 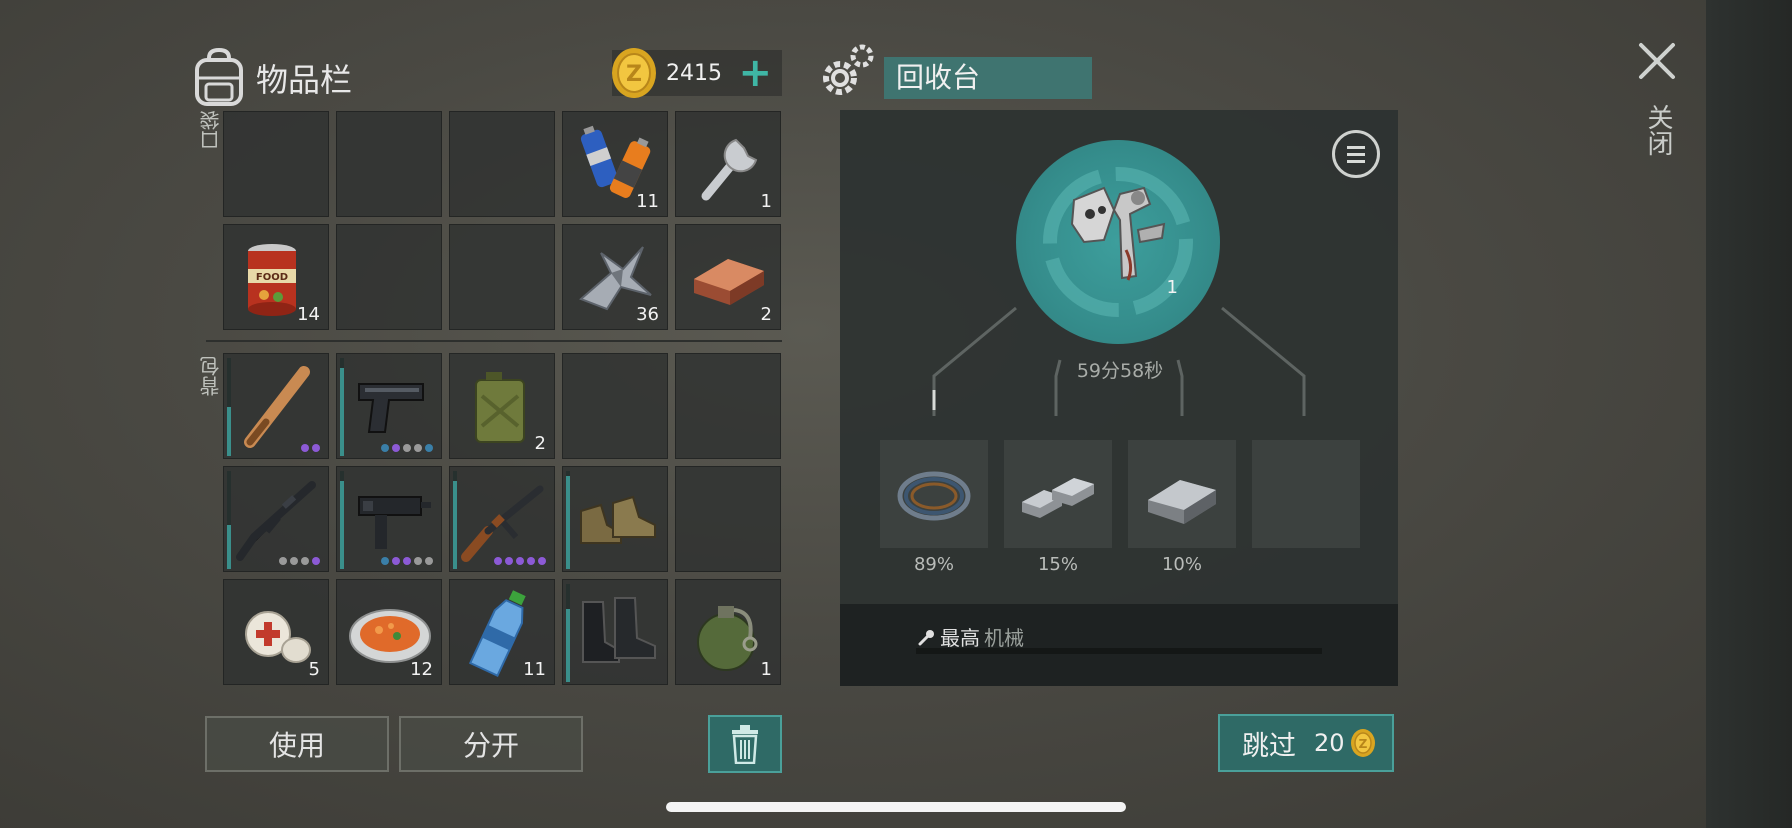 What do you see at coordinates (1119, 651) in the screenshot?
I see `bench-progress-bar` at bounding box center [1119, 651].